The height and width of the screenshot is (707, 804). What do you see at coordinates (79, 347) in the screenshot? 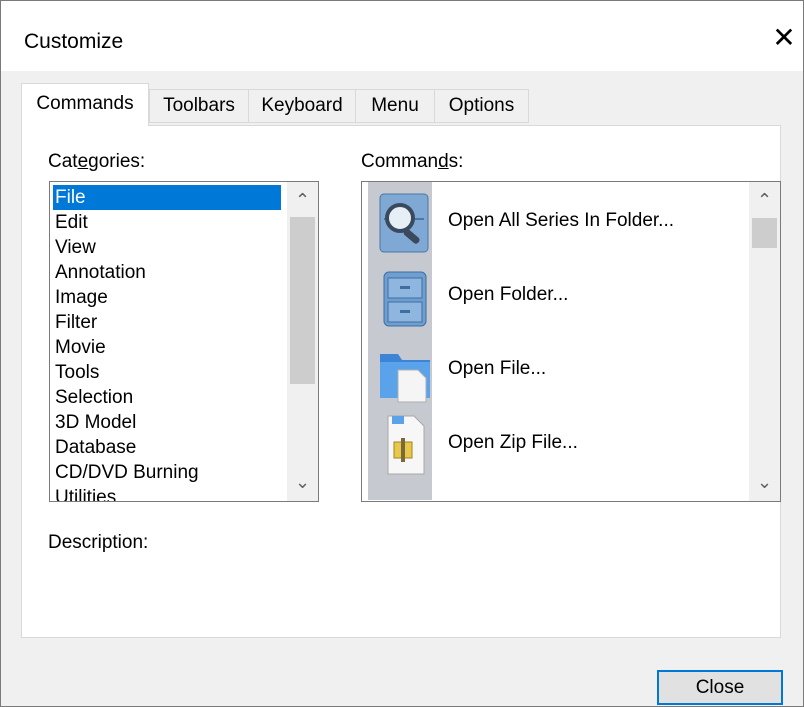
I see `category-item-movie: Movie` at bounding box center [79, 347].